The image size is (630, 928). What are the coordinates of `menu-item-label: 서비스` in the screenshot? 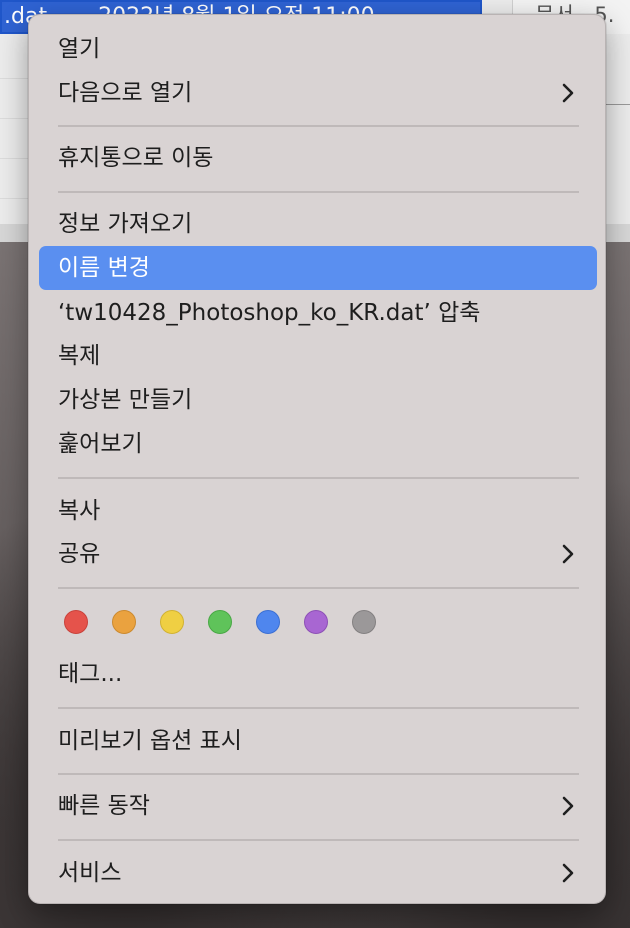 It's located at (90, 873).